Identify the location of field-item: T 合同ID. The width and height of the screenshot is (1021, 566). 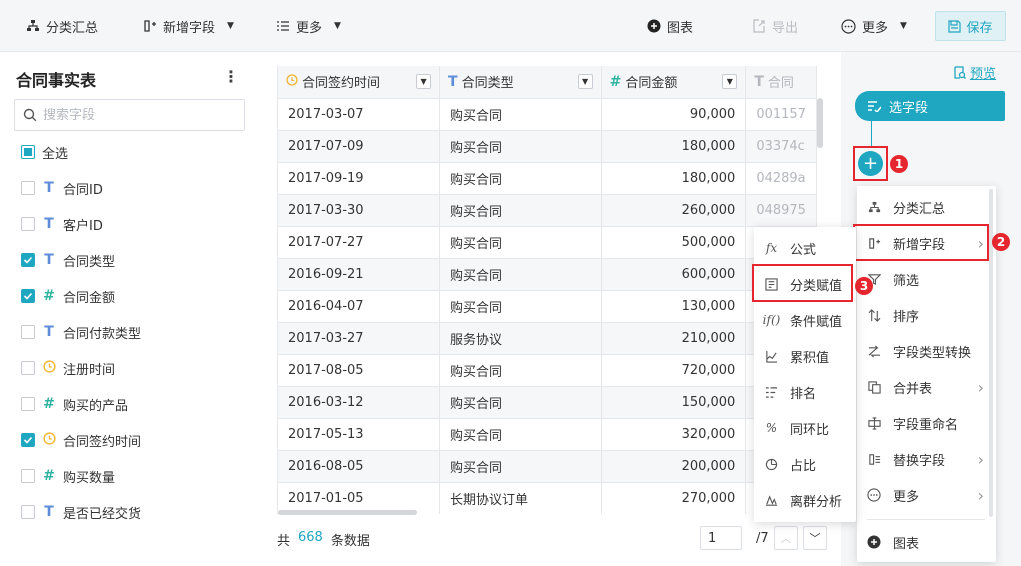
(62, 188).